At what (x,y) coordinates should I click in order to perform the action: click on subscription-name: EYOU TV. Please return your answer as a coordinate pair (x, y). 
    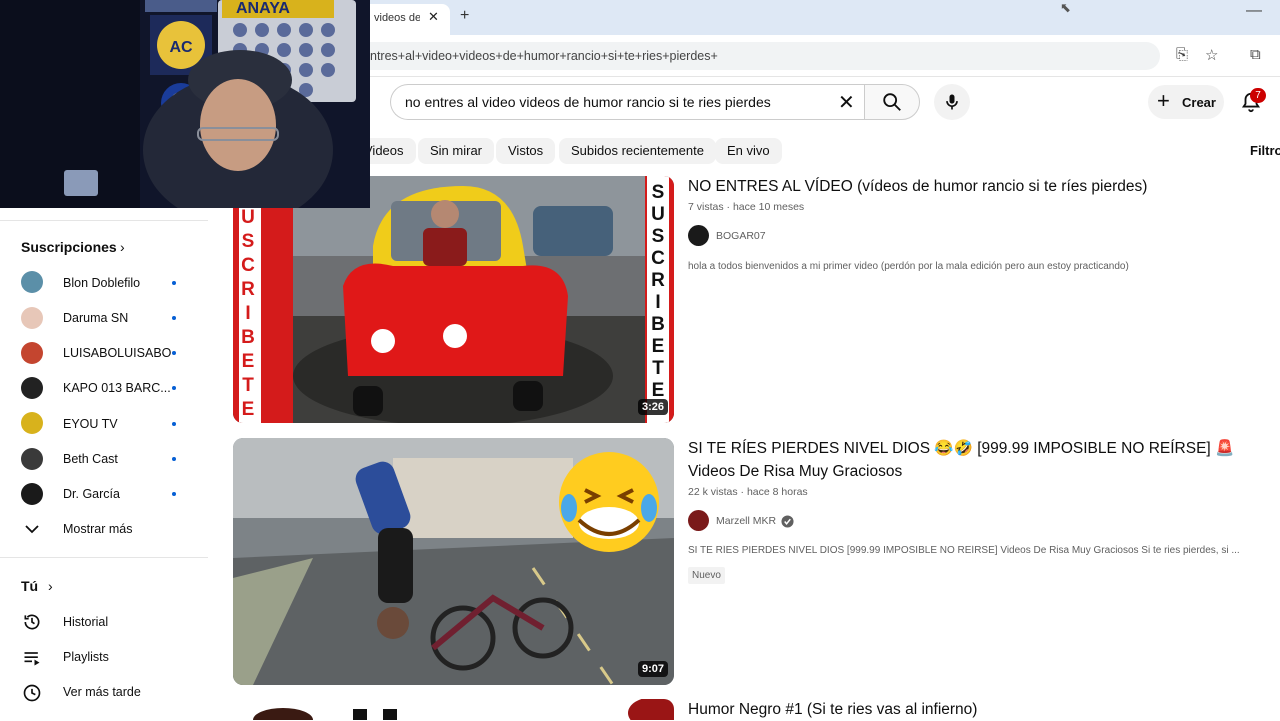
    Looking at the image, I should click on (90, 424).